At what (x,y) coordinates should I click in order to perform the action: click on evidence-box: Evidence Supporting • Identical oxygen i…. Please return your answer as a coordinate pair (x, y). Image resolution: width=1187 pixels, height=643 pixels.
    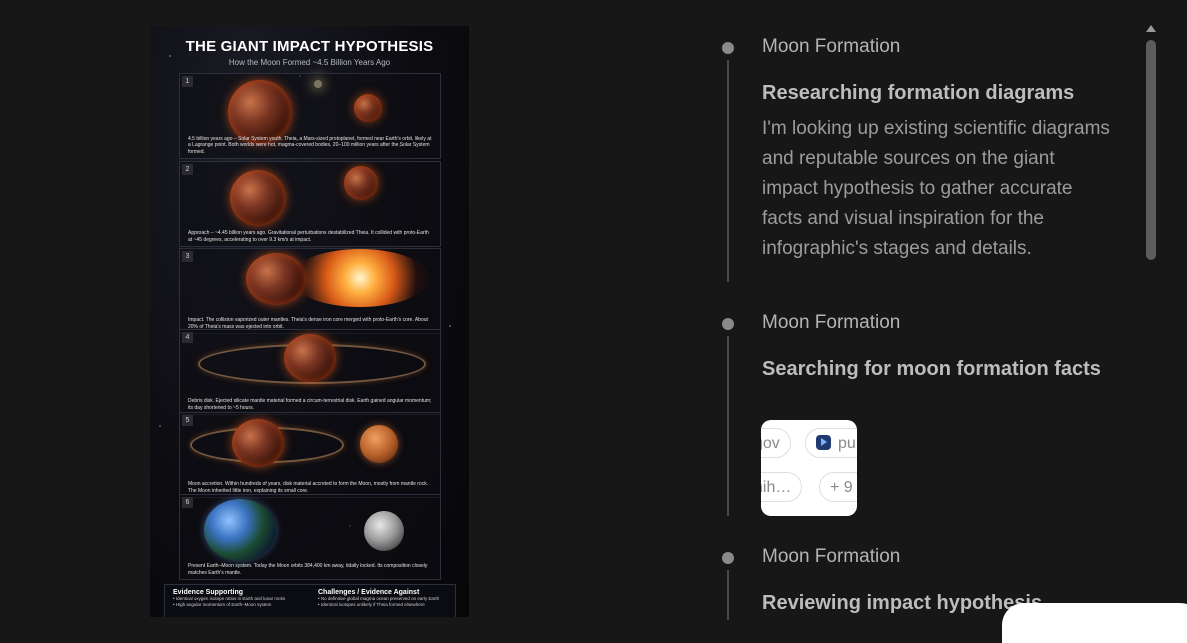
    Looking at the image, I should click on (310, 600).